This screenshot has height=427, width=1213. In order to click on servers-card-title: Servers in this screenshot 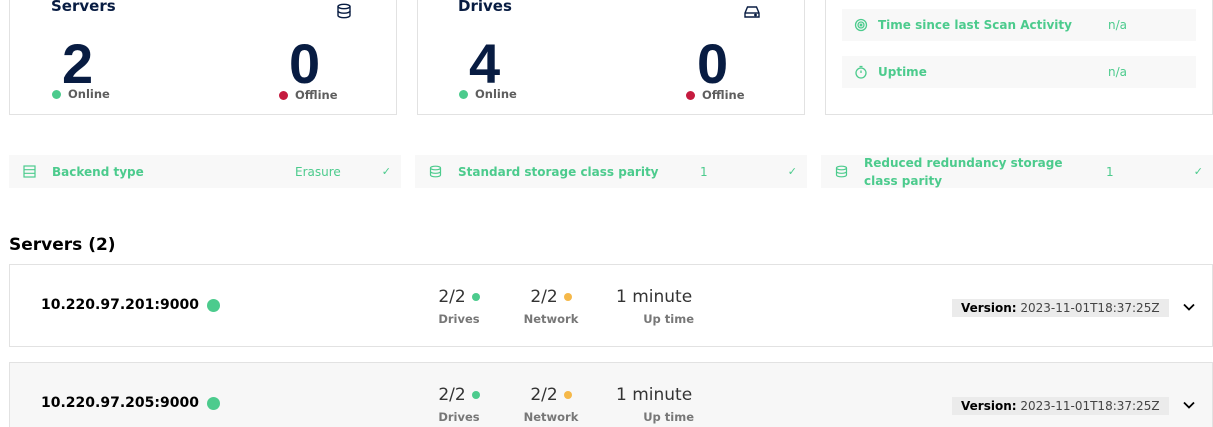, I will do `click(83, 7)`.